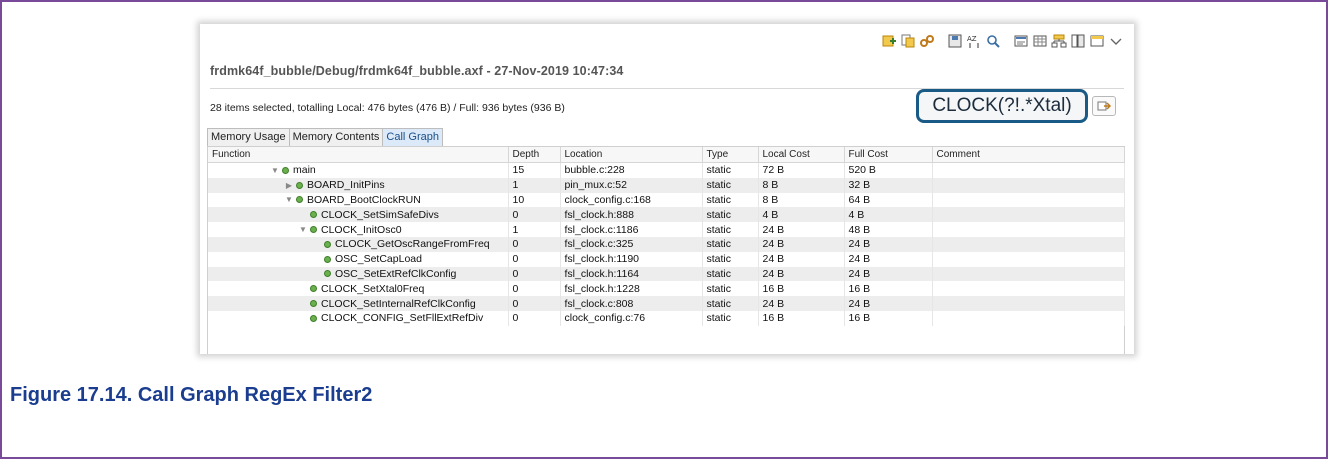 This screenshot has height=459, width=1328. I want to click on cell-local-cost: 72 B, so click(801, 170).